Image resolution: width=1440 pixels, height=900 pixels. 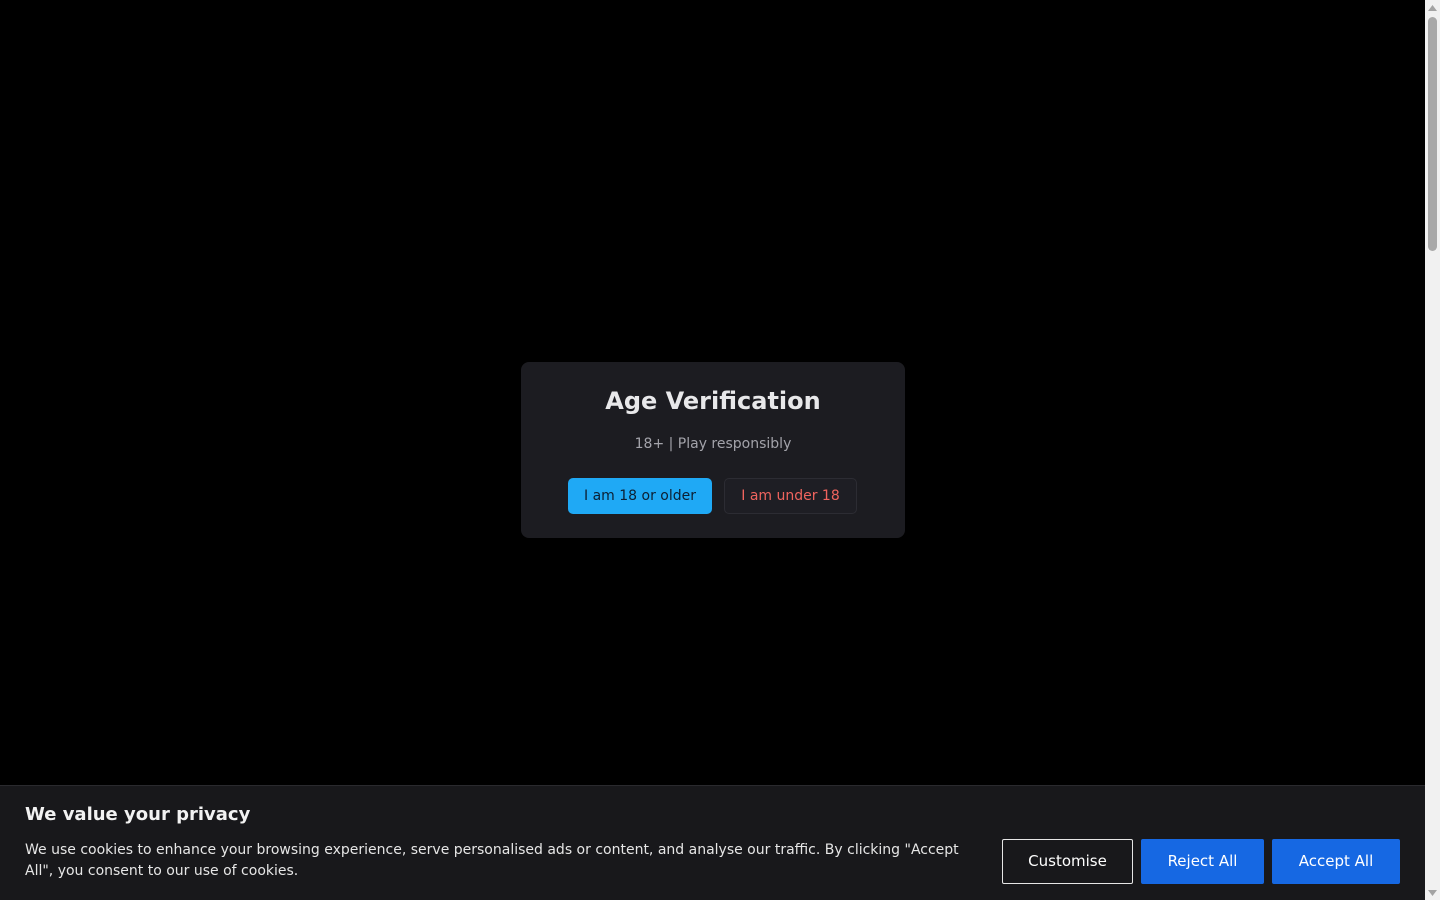 What do you see at coordinates (1067, 861) in the screenshot?
I see `customise-button: Customise` at bounding box center [1067, 861].